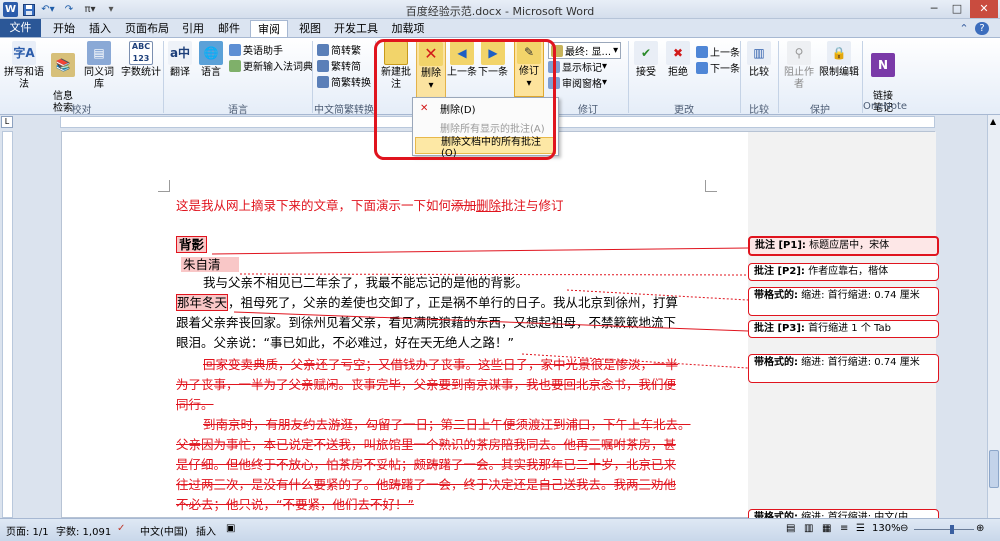 Image resolution: width=1000 pixels, height=541 pixels. Describe the element at coordinates (718, 67) in the screenshot. I see `next-change-button: 下一条` at that location.